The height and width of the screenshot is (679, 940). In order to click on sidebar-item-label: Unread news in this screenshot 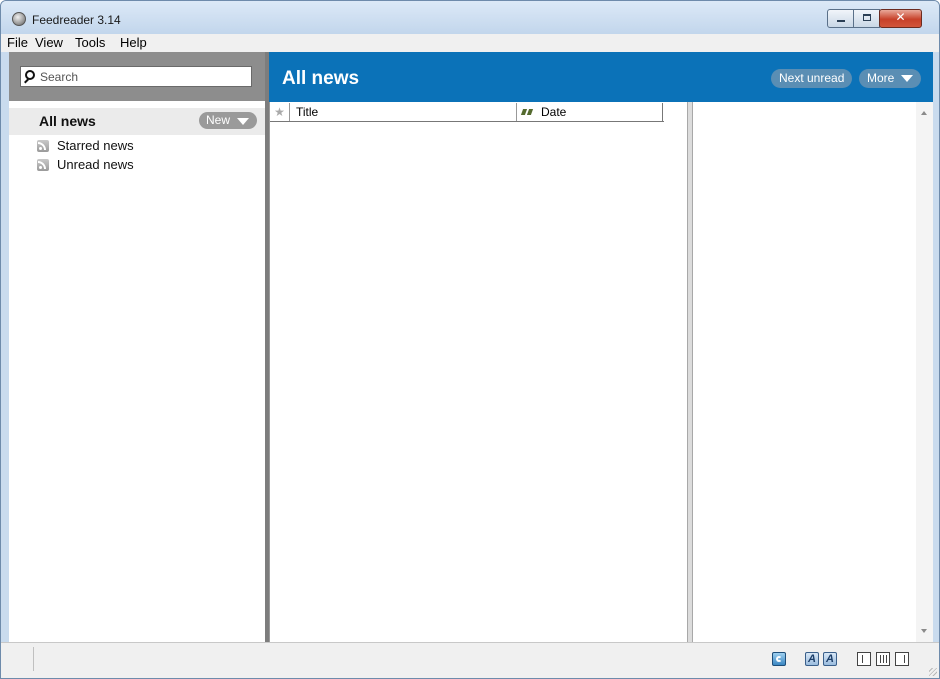, I will do `click(95, 164)`.